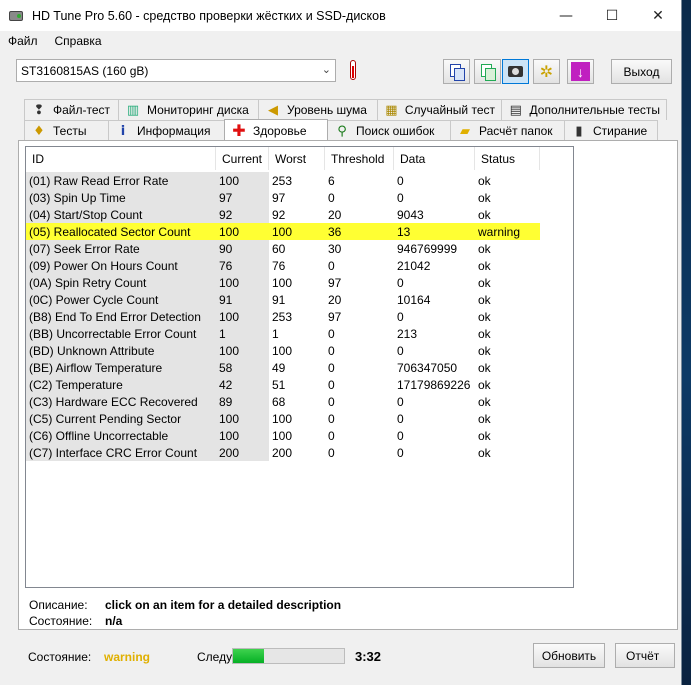 Image resolution: width=691 pixels, height=685 pixels. I want to click on cell-data: 0, so click(400, 418).